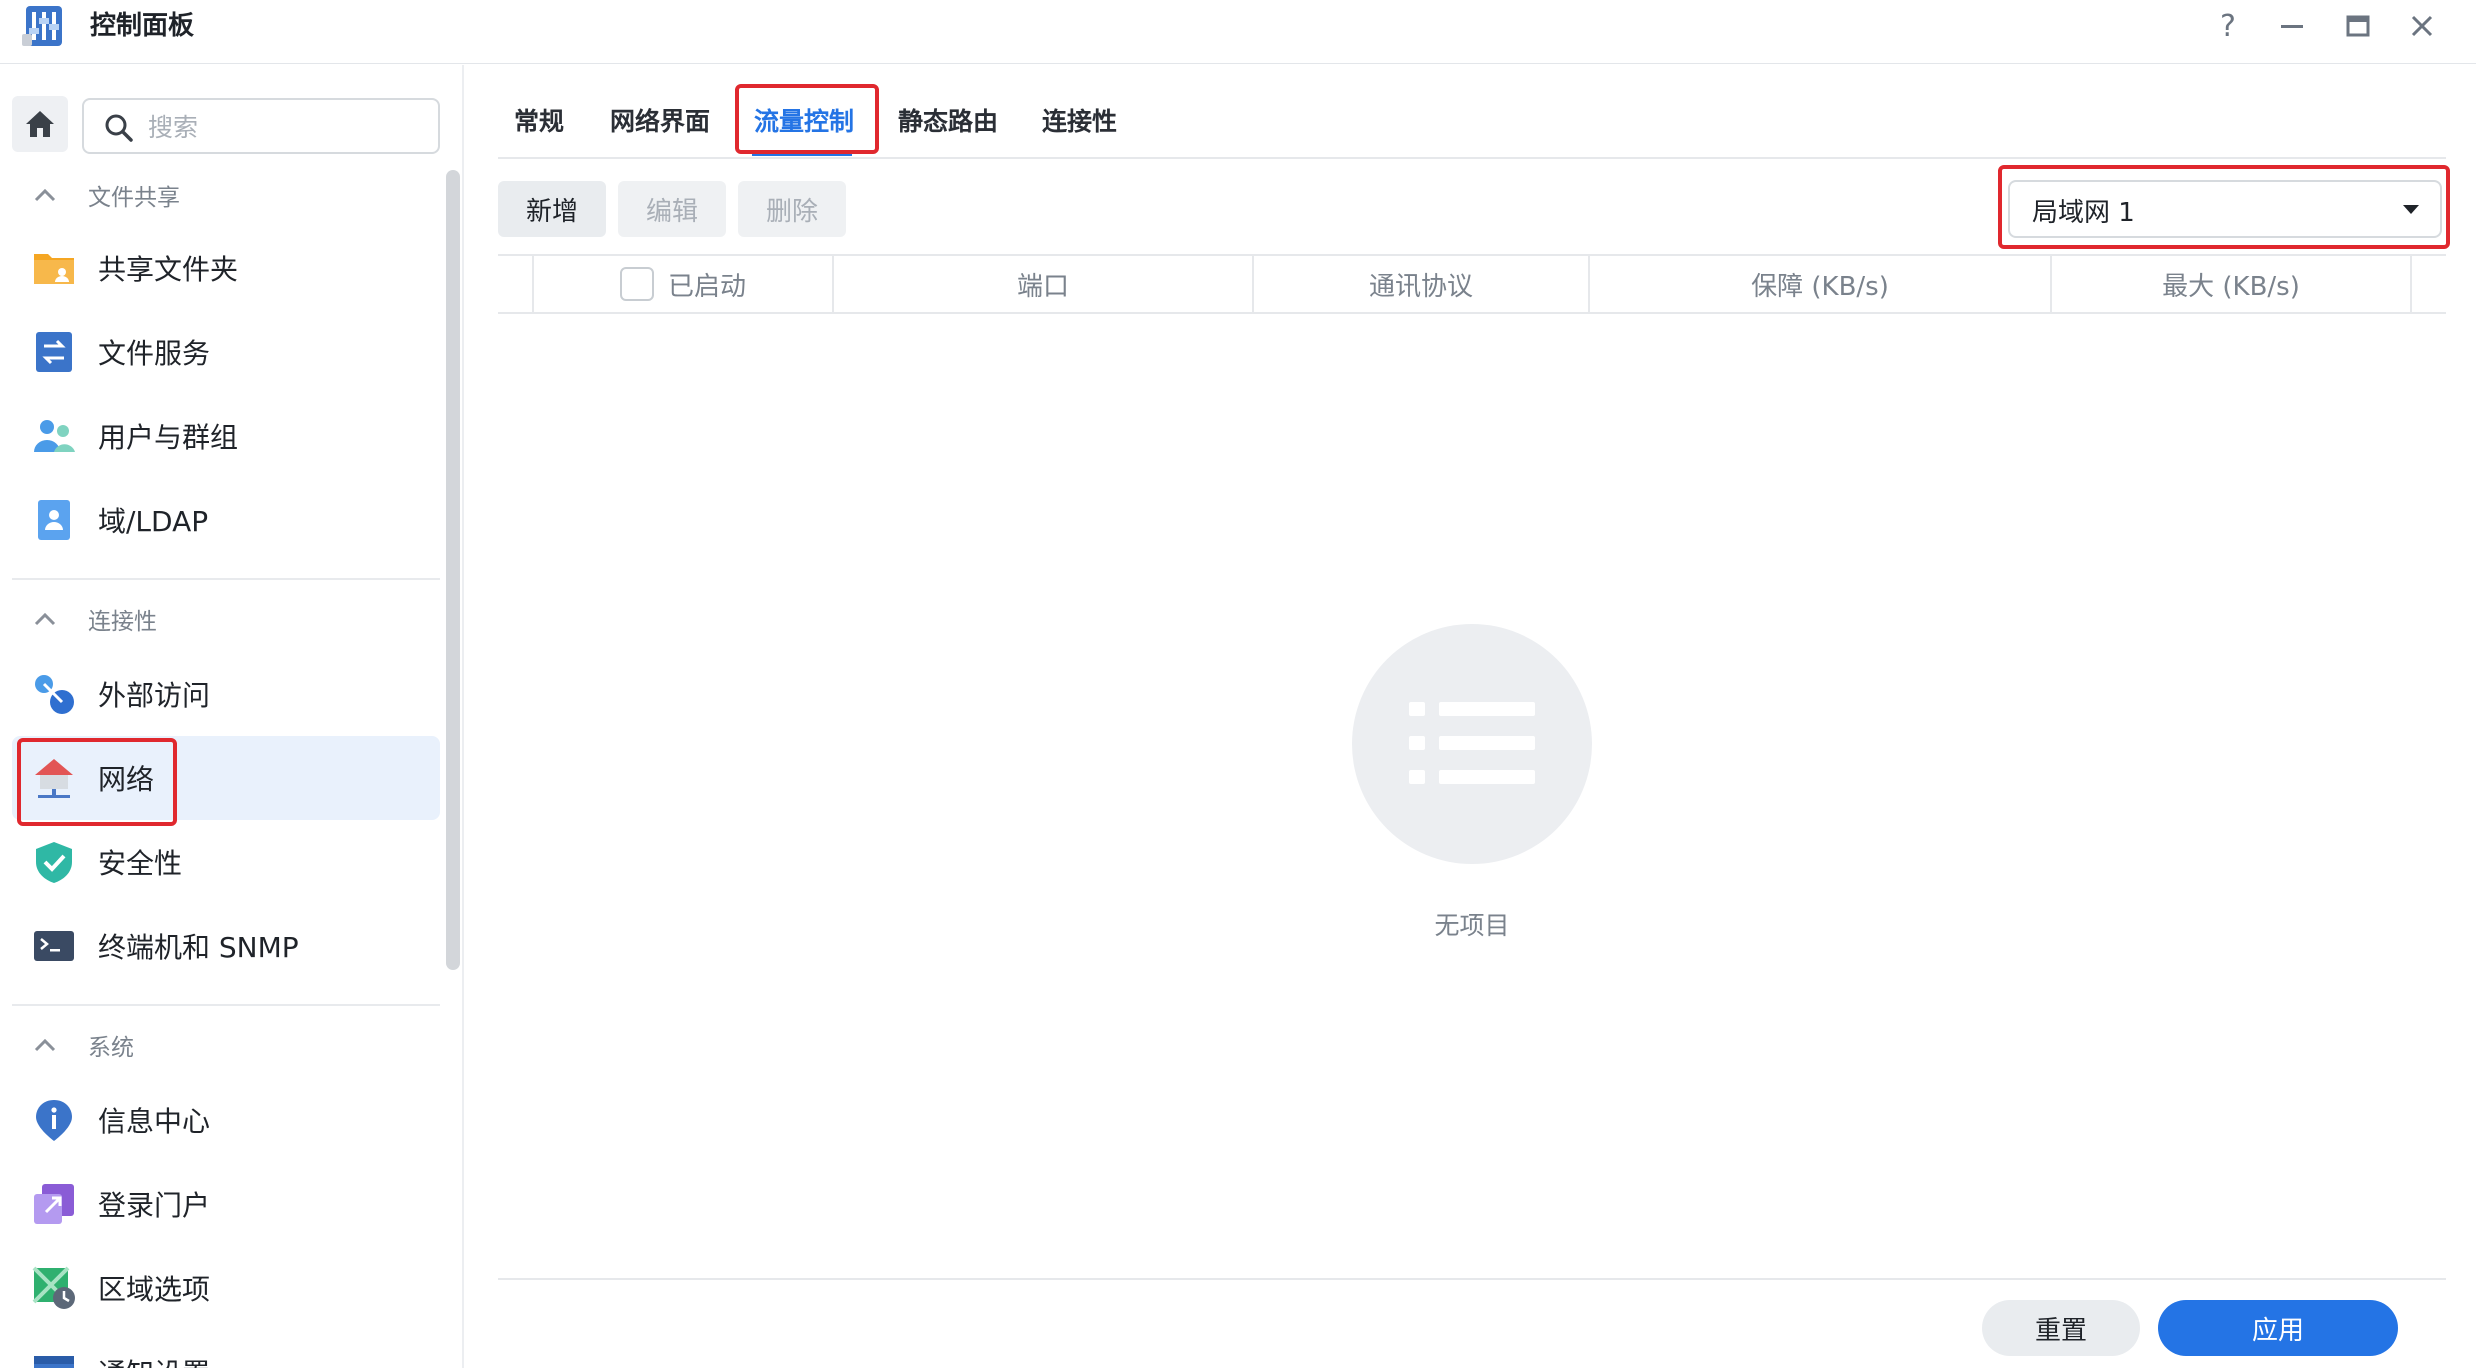 This screenshot has height=1368, width=2476. I want to click on table-header: 已启动 端口 通讯协议 保障 (KB/s) 最大 (KB/s), so click(1472, 284).